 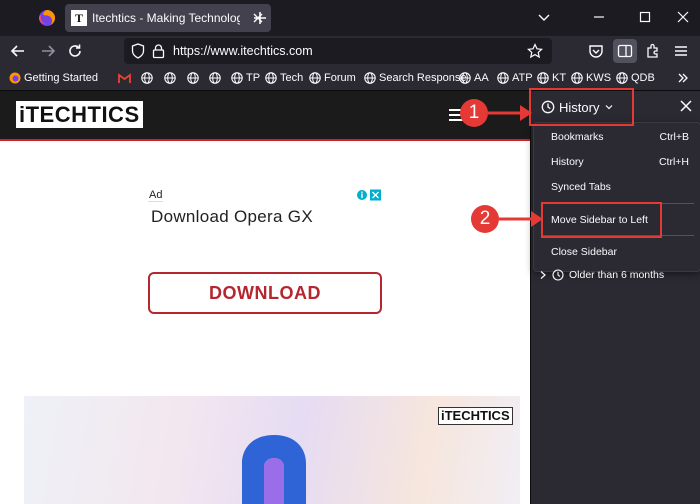 What do you see at coordinates (274, 468) in the screenshot?
I see `microsoft-365-logo` at bounding box center [274, 468].